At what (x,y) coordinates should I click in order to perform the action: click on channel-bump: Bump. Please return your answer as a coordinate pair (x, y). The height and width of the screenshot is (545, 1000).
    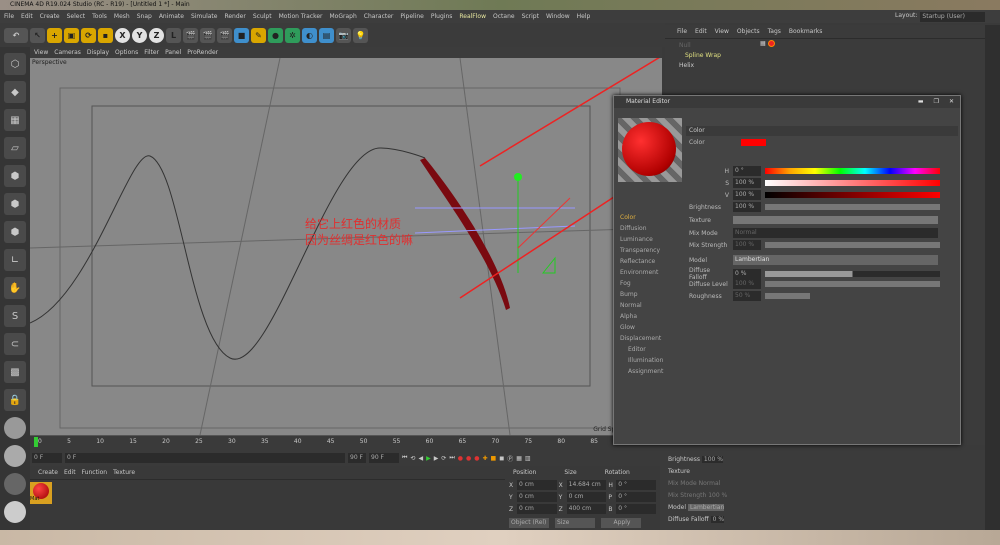
    Looking at the image, I should click on (644, 296).